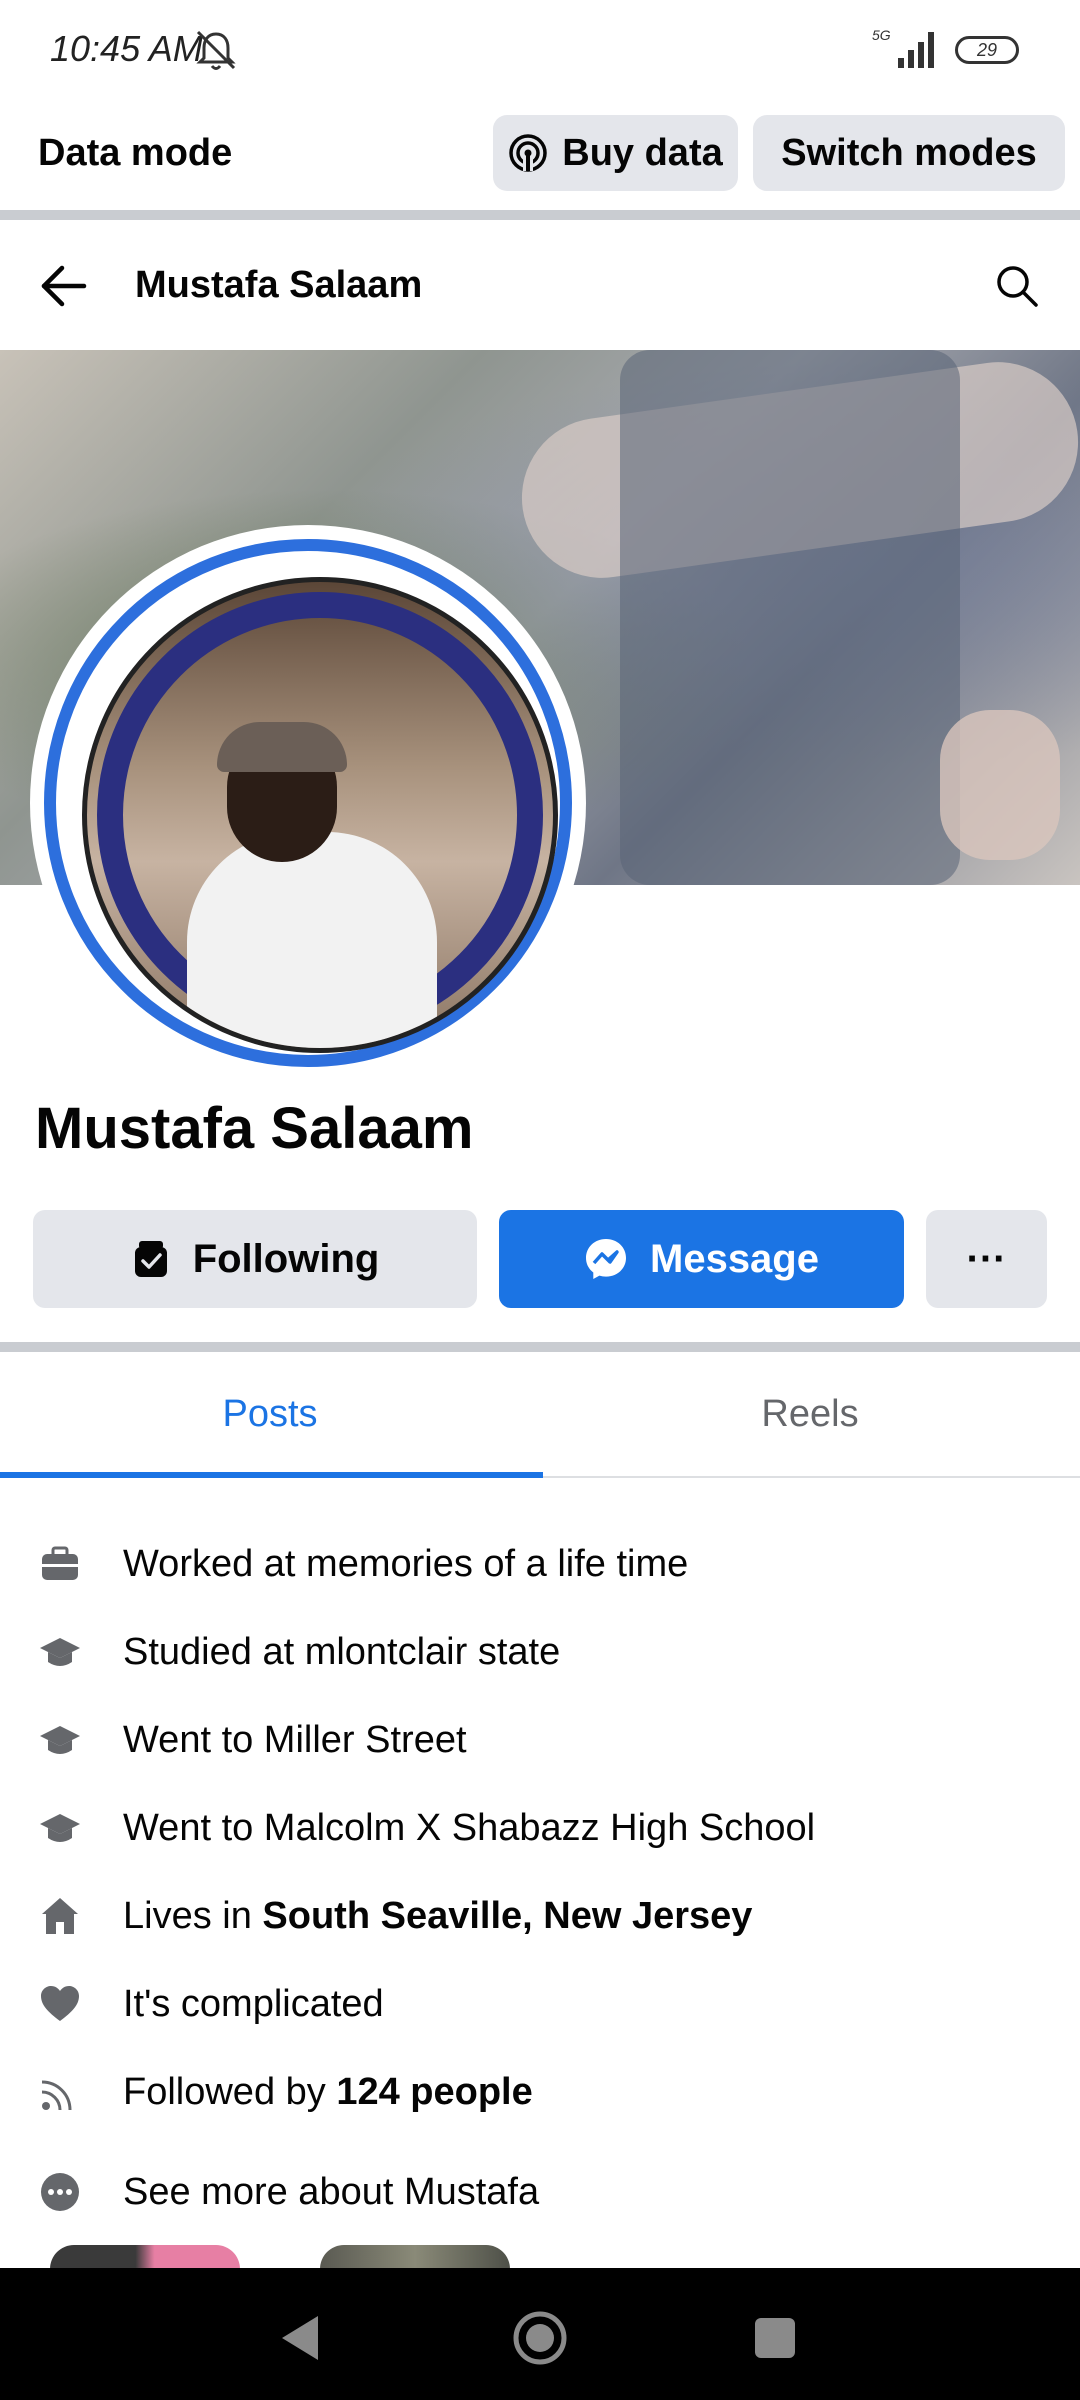 Image resolution: width=1080 pixels, height=2400 pixels. I want to click on intro-relationship-text: It's complicated, so click(253, 2003).